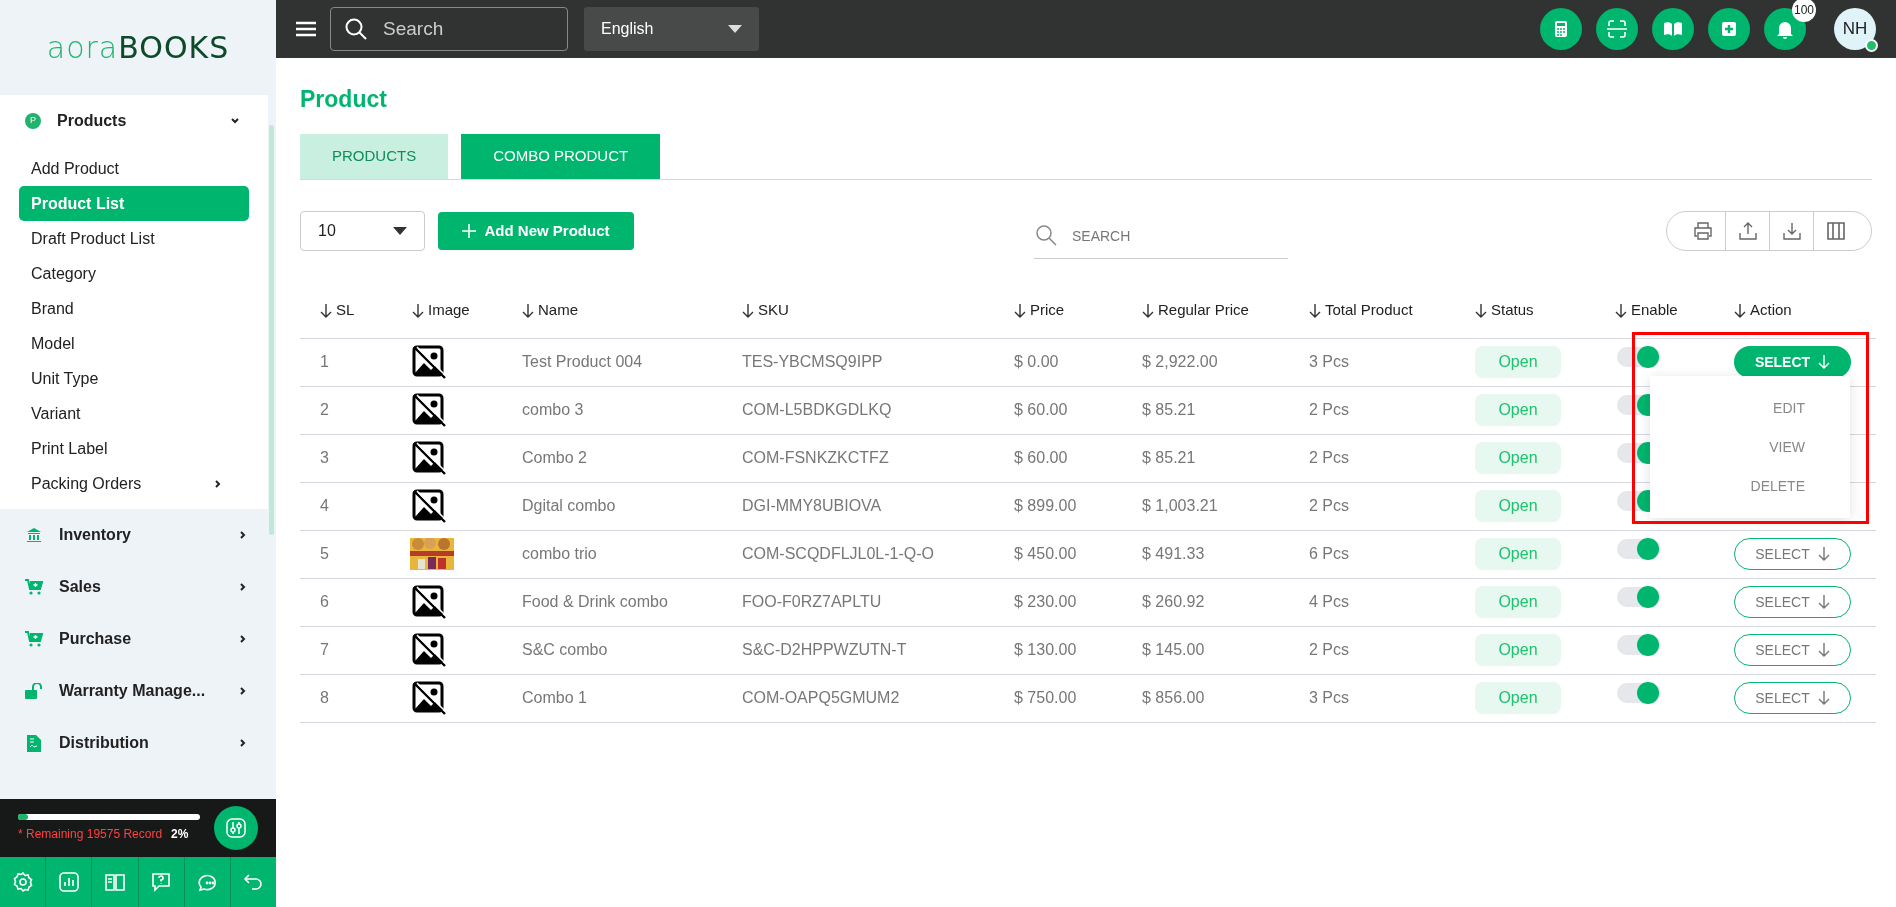 This screenshot has height=907, width=1896. What do you see at coordinates (1777, 486) in the screenshot?
I see `menu-item: DELETE` at bounding box center [1777, 486].